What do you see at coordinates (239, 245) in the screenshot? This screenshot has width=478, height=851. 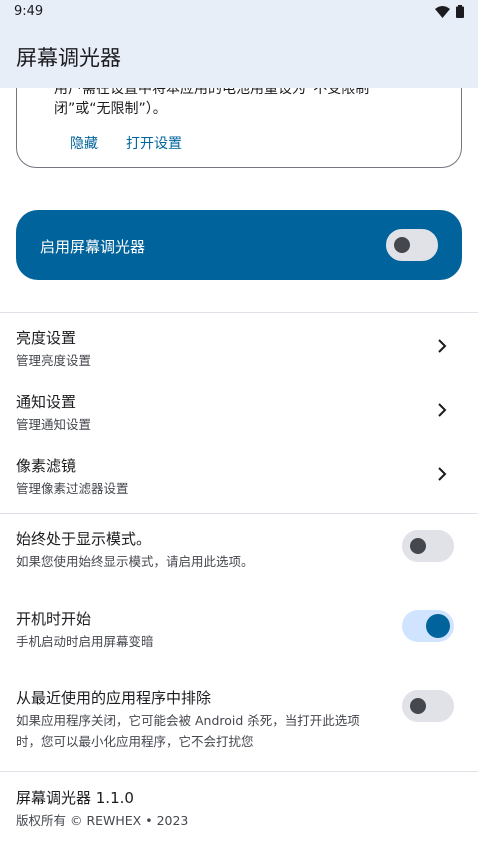 I see `enable-dimmer-switch: 启用屏幕调光器` at bounding box center [239, 245].